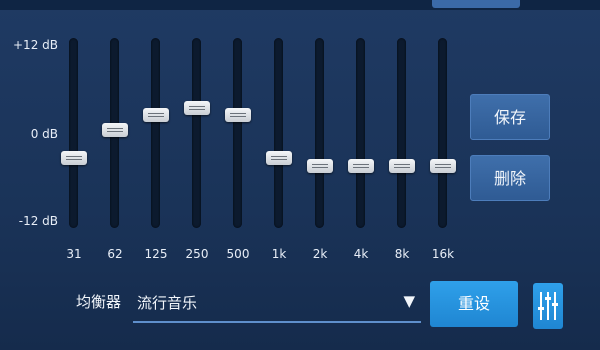 This screenshot has width=600, height=350. I want to click on eq-frequency-label: 125, so click(156, 254).